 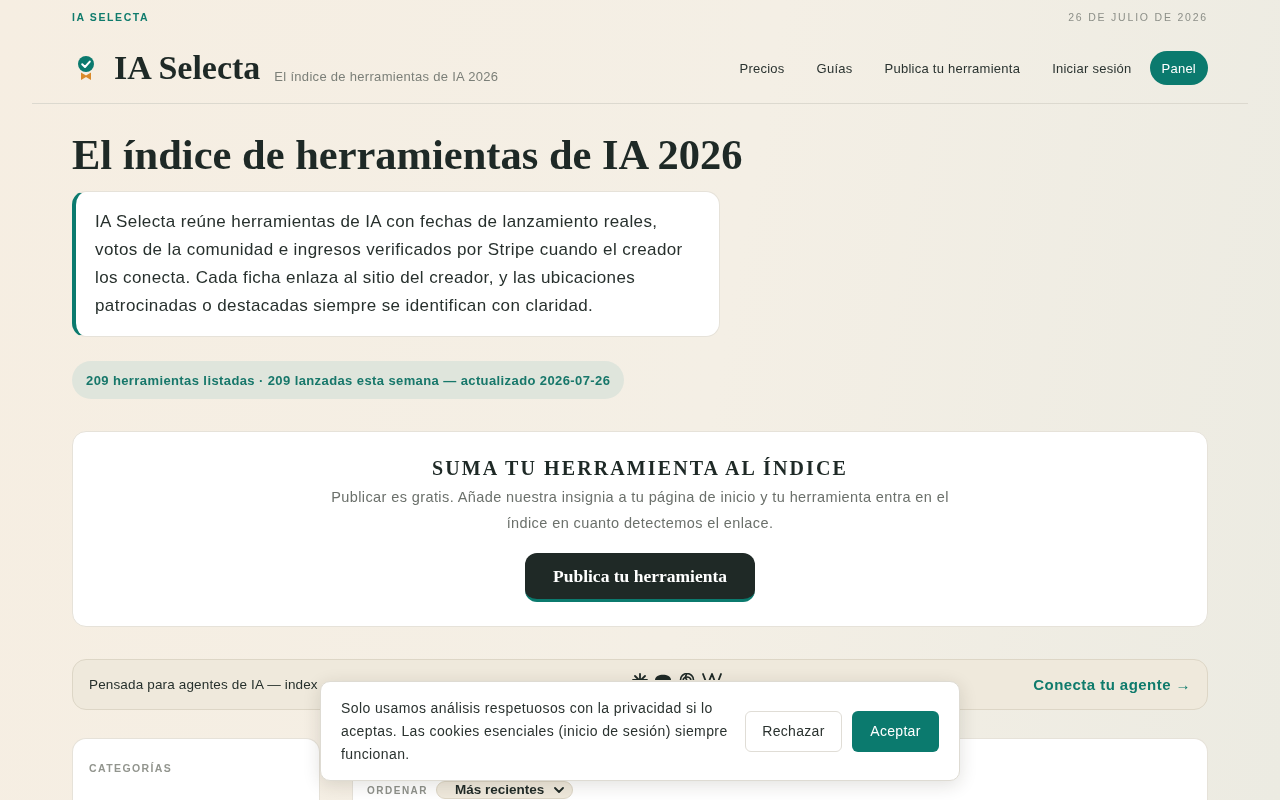 What do you see at coordinates (834, 68) in the screenshot?
I see `nav-link: Guías` at bounding box center [834, 68].